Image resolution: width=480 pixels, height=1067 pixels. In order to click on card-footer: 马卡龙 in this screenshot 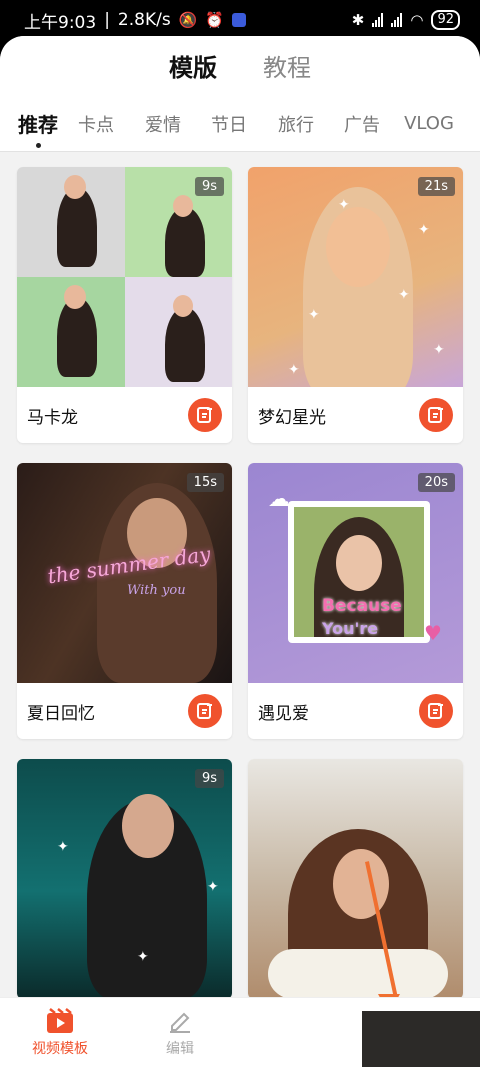, I will do `click(124, 415)`.